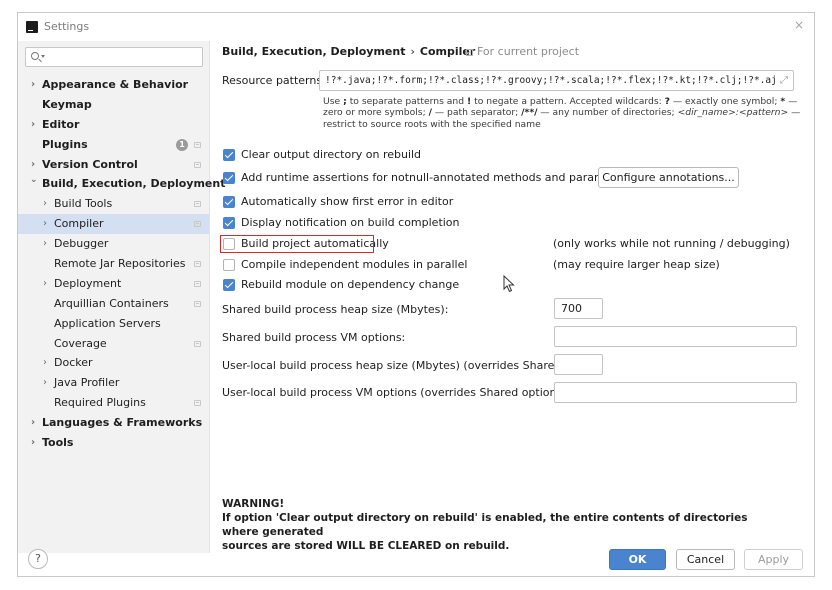 The width and height of the screenshot is (832, 590). I want to click on sidebar-item-label: Appearance & Behavior, so click(115, 84).